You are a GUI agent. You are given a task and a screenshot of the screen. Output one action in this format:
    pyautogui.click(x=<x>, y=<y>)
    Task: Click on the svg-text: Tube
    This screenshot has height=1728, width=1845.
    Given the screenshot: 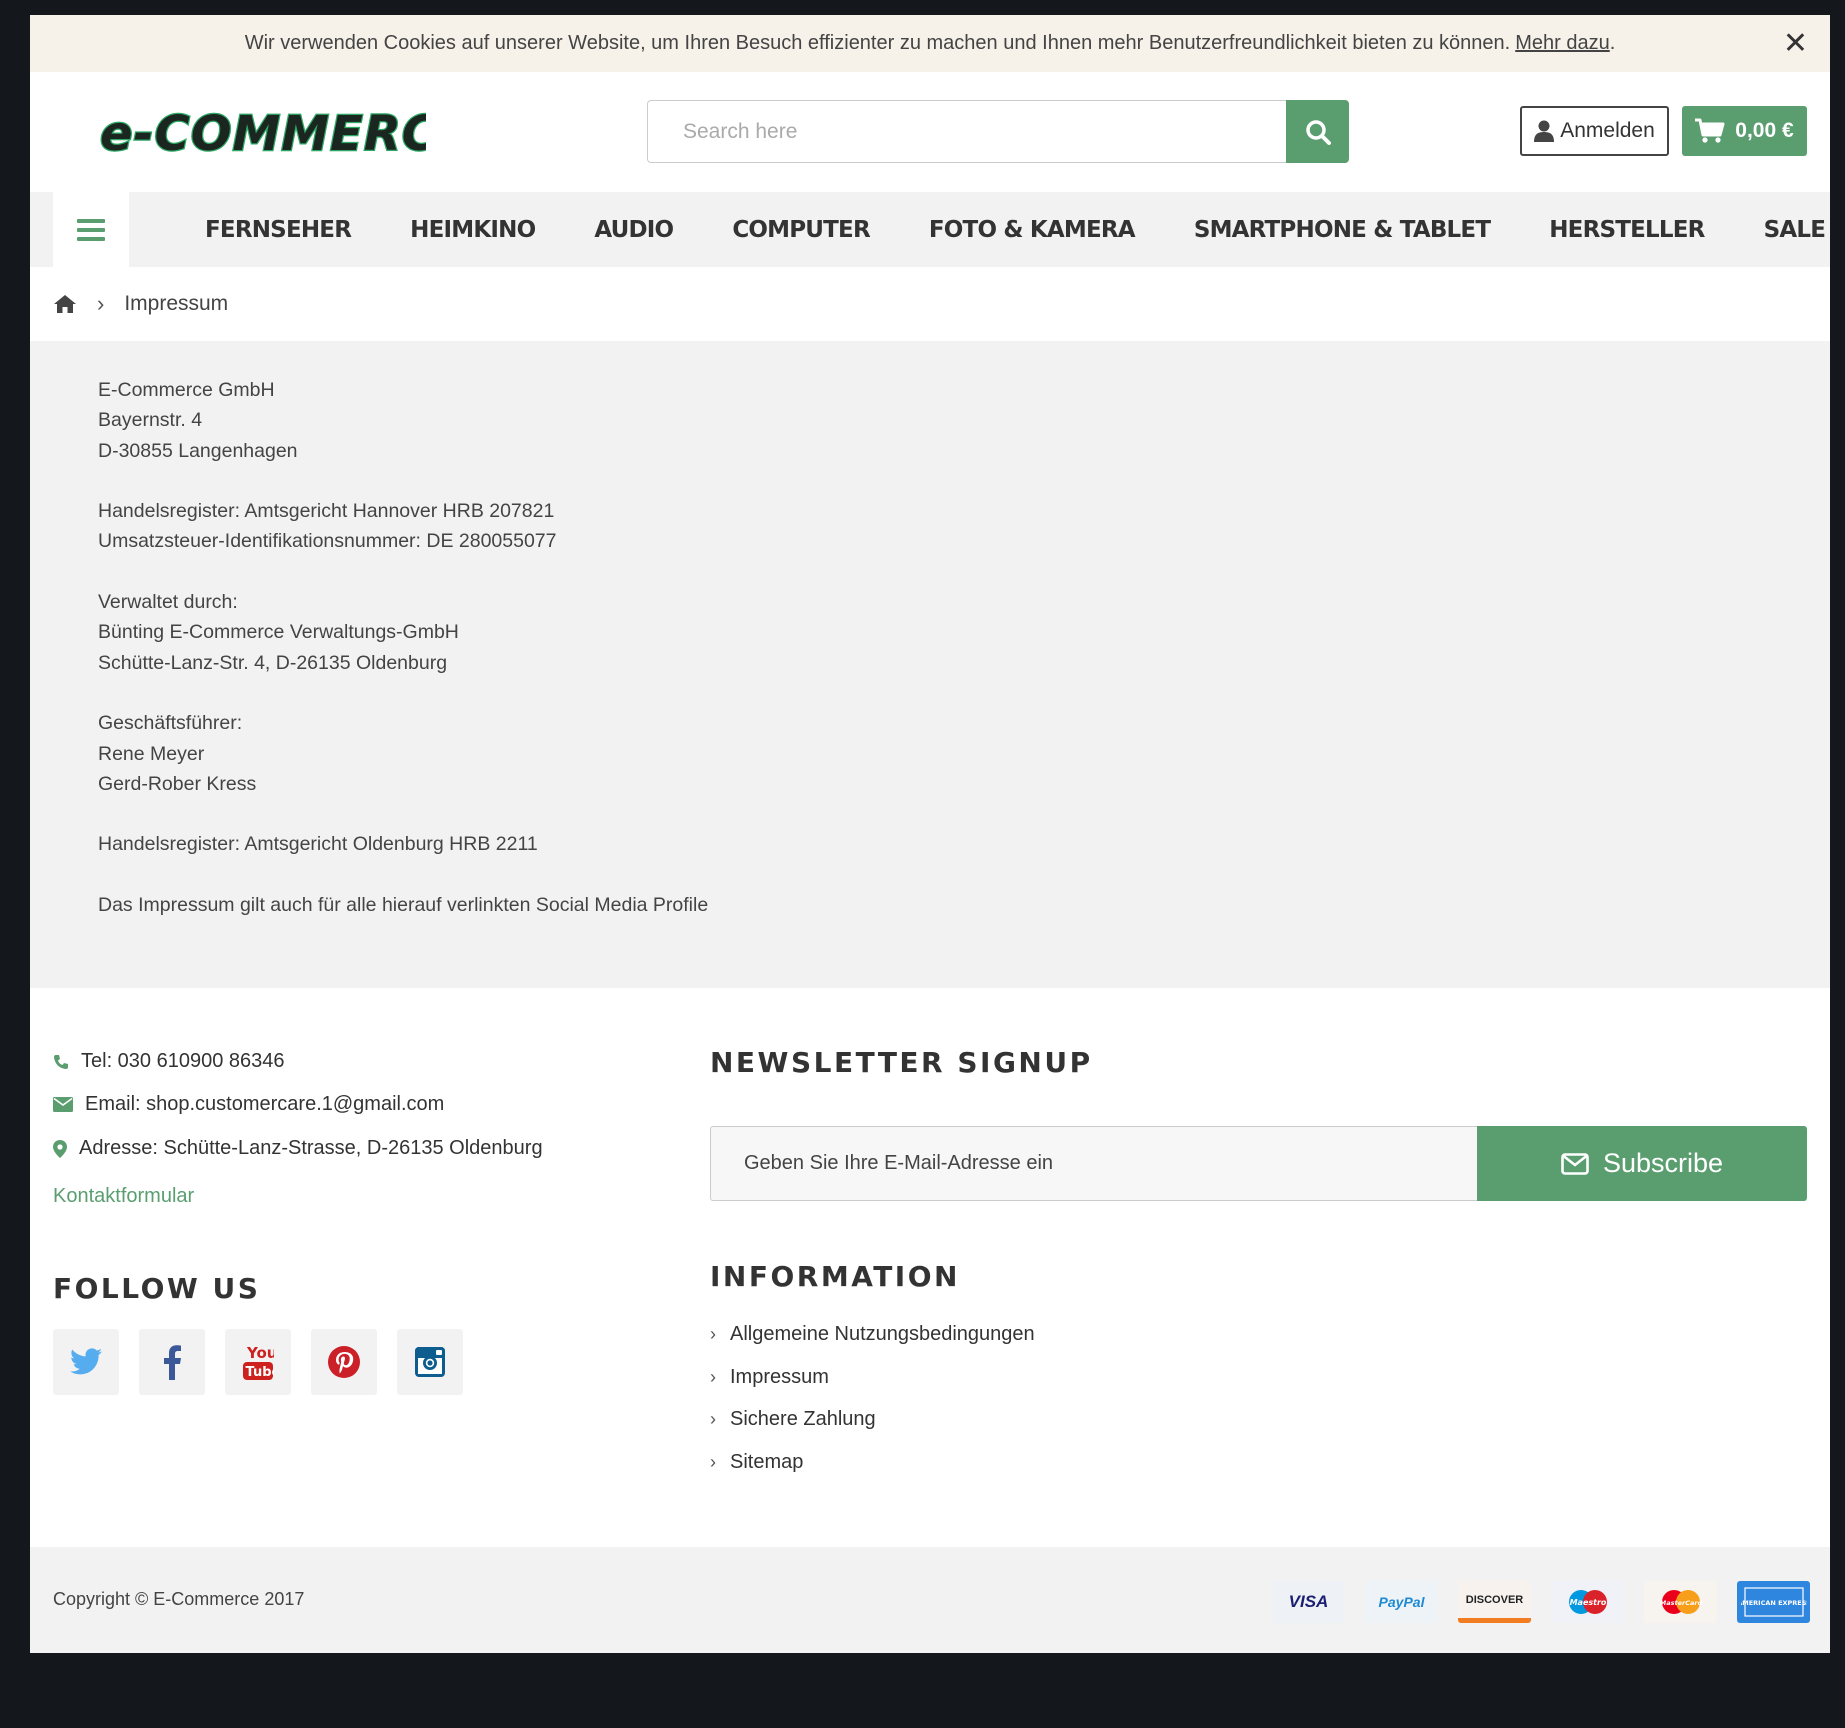 What is the action you would take?
    pyautogui.click(x=260, y=1372)
    